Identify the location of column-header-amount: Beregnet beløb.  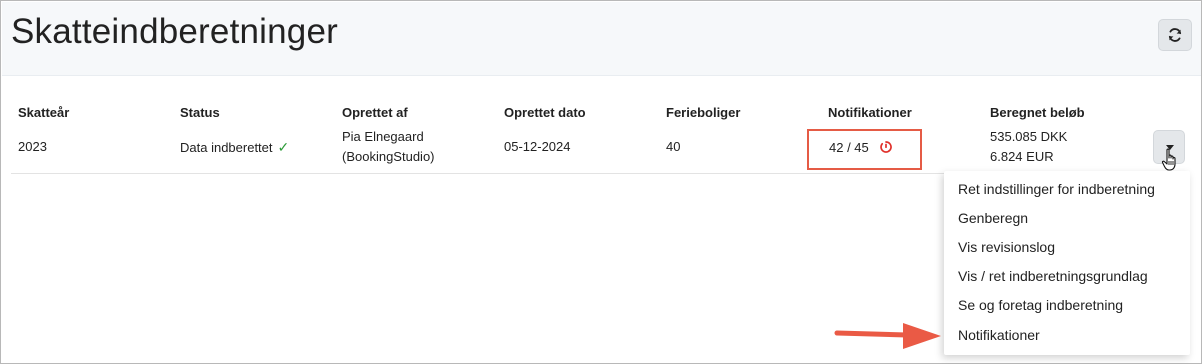
(1037, 112).